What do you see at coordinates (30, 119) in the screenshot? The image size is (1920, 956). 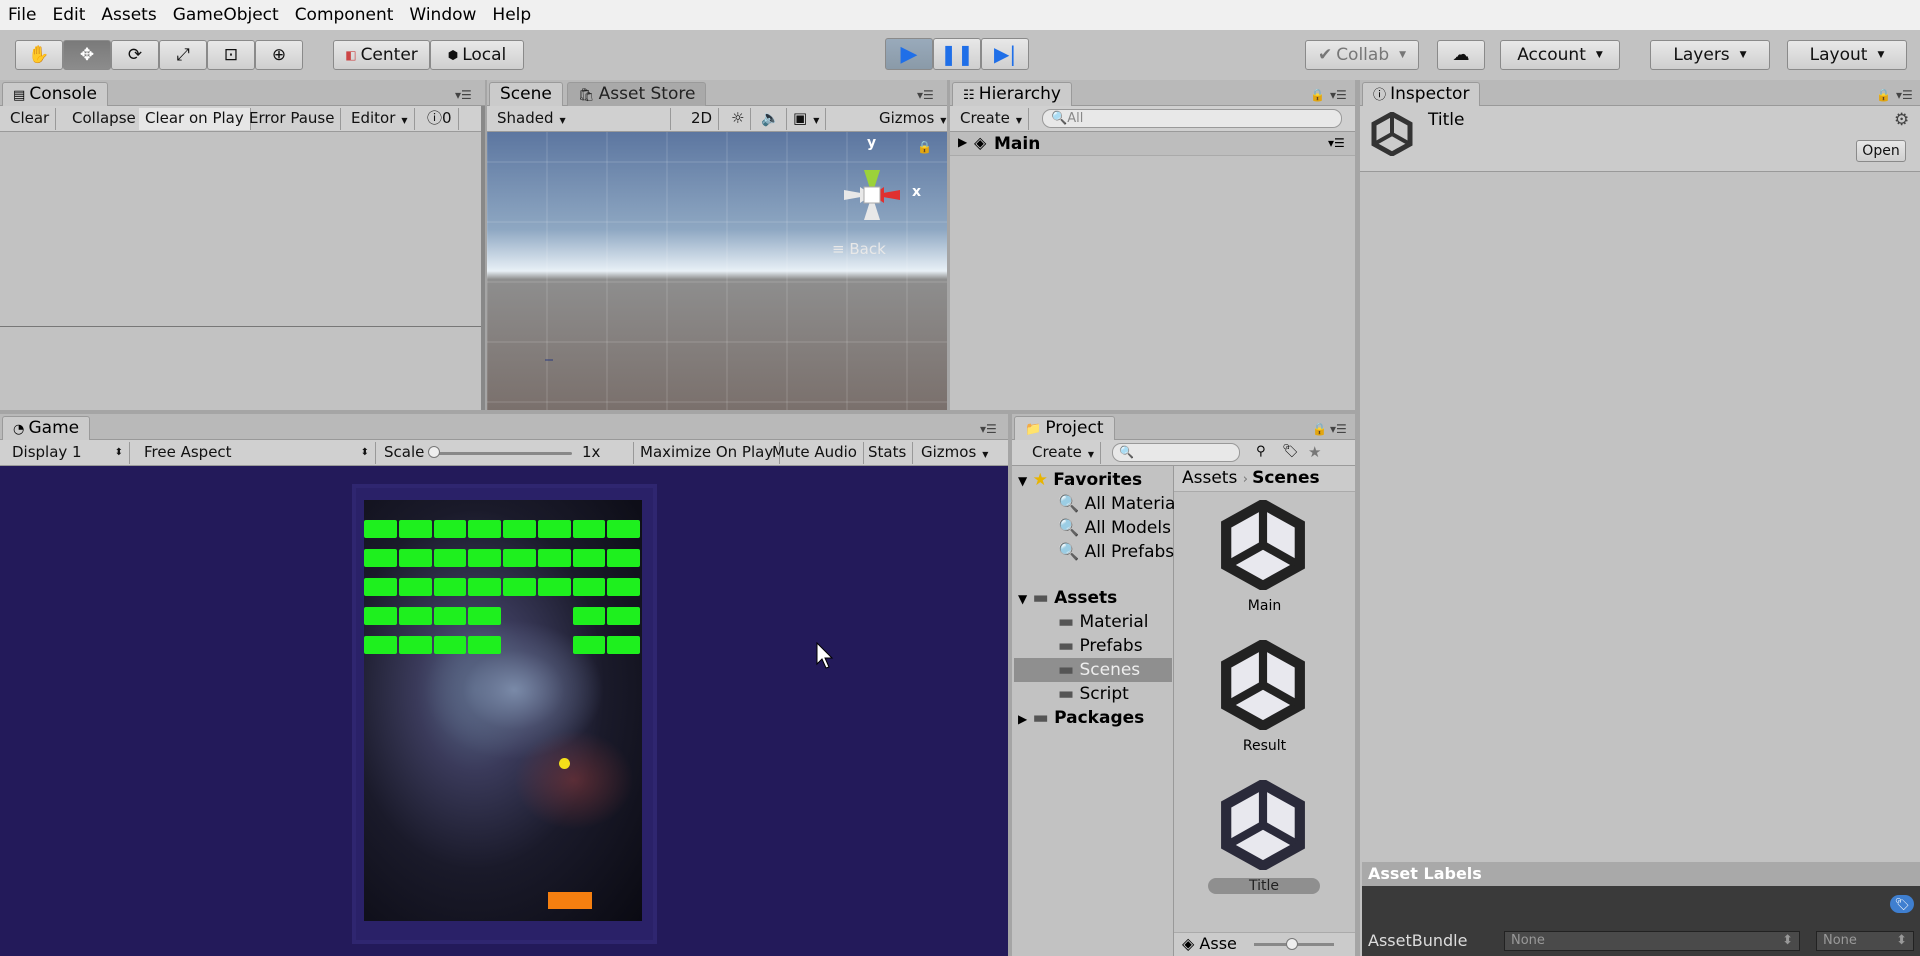 I see `console-clear-button: Clear` at bounding box center [30, 119].